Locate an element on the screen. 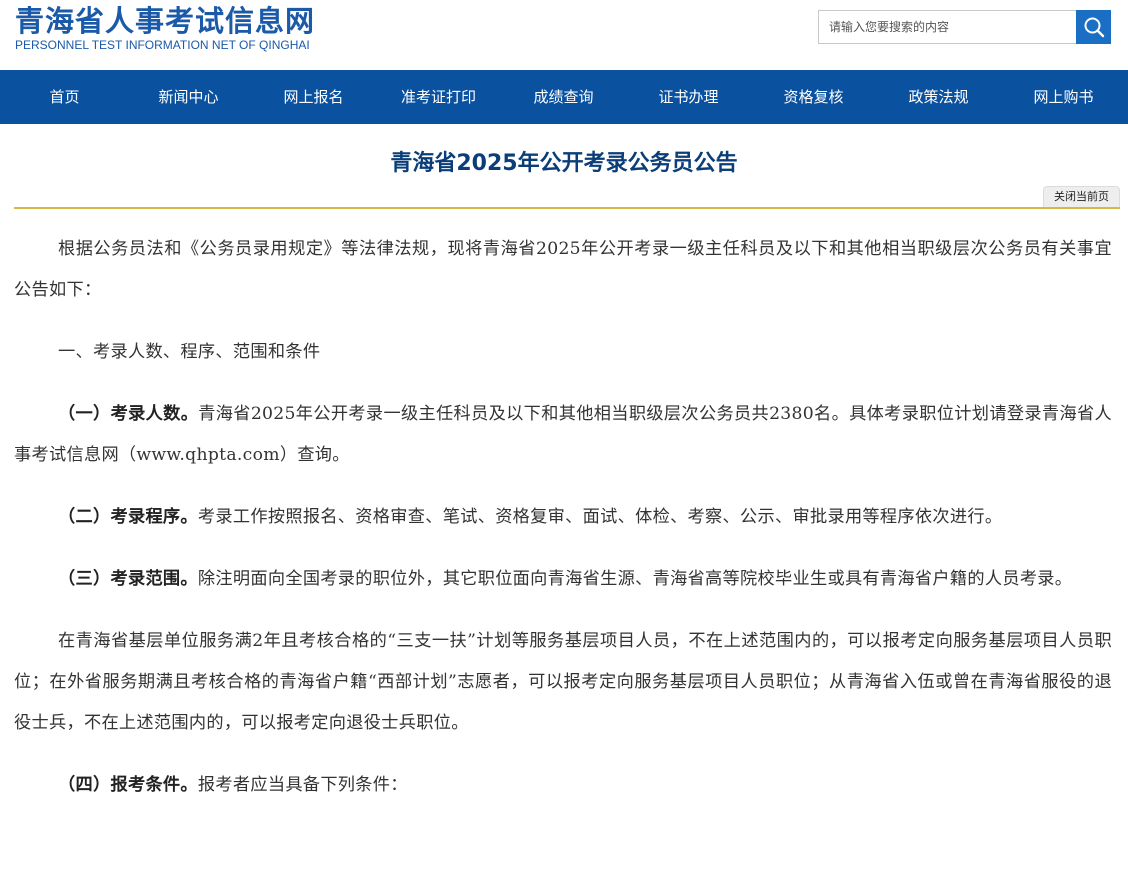 Image resolution: width=1128 pixels, height=869 pixels. search-input is located at coordinates (947, 27).